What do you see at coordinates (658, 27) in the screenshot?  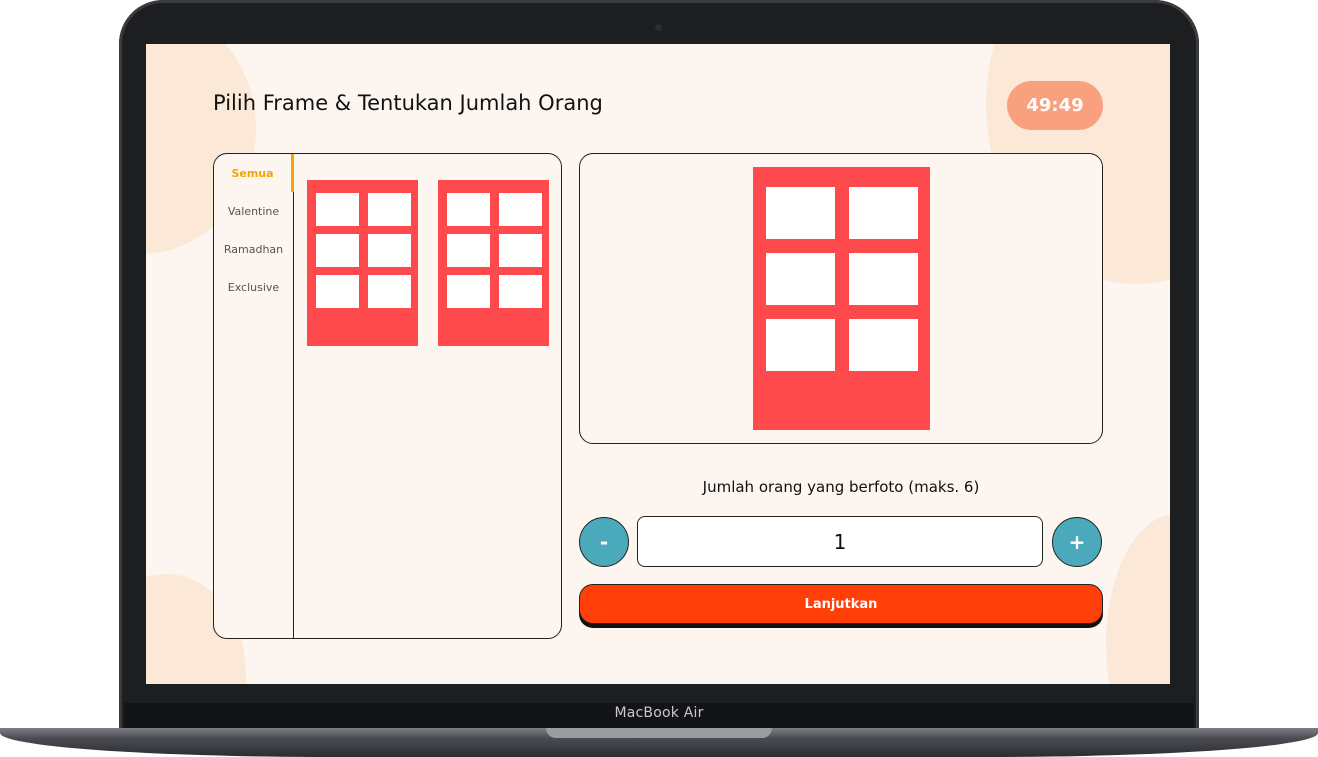 I see `camera-icon` at bounding box center [658, 27].